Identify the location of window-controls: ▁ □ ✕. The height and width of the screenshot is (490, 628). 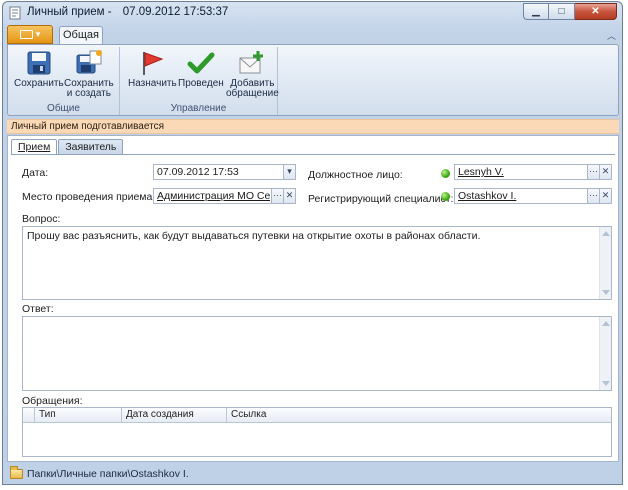
(570, 11).